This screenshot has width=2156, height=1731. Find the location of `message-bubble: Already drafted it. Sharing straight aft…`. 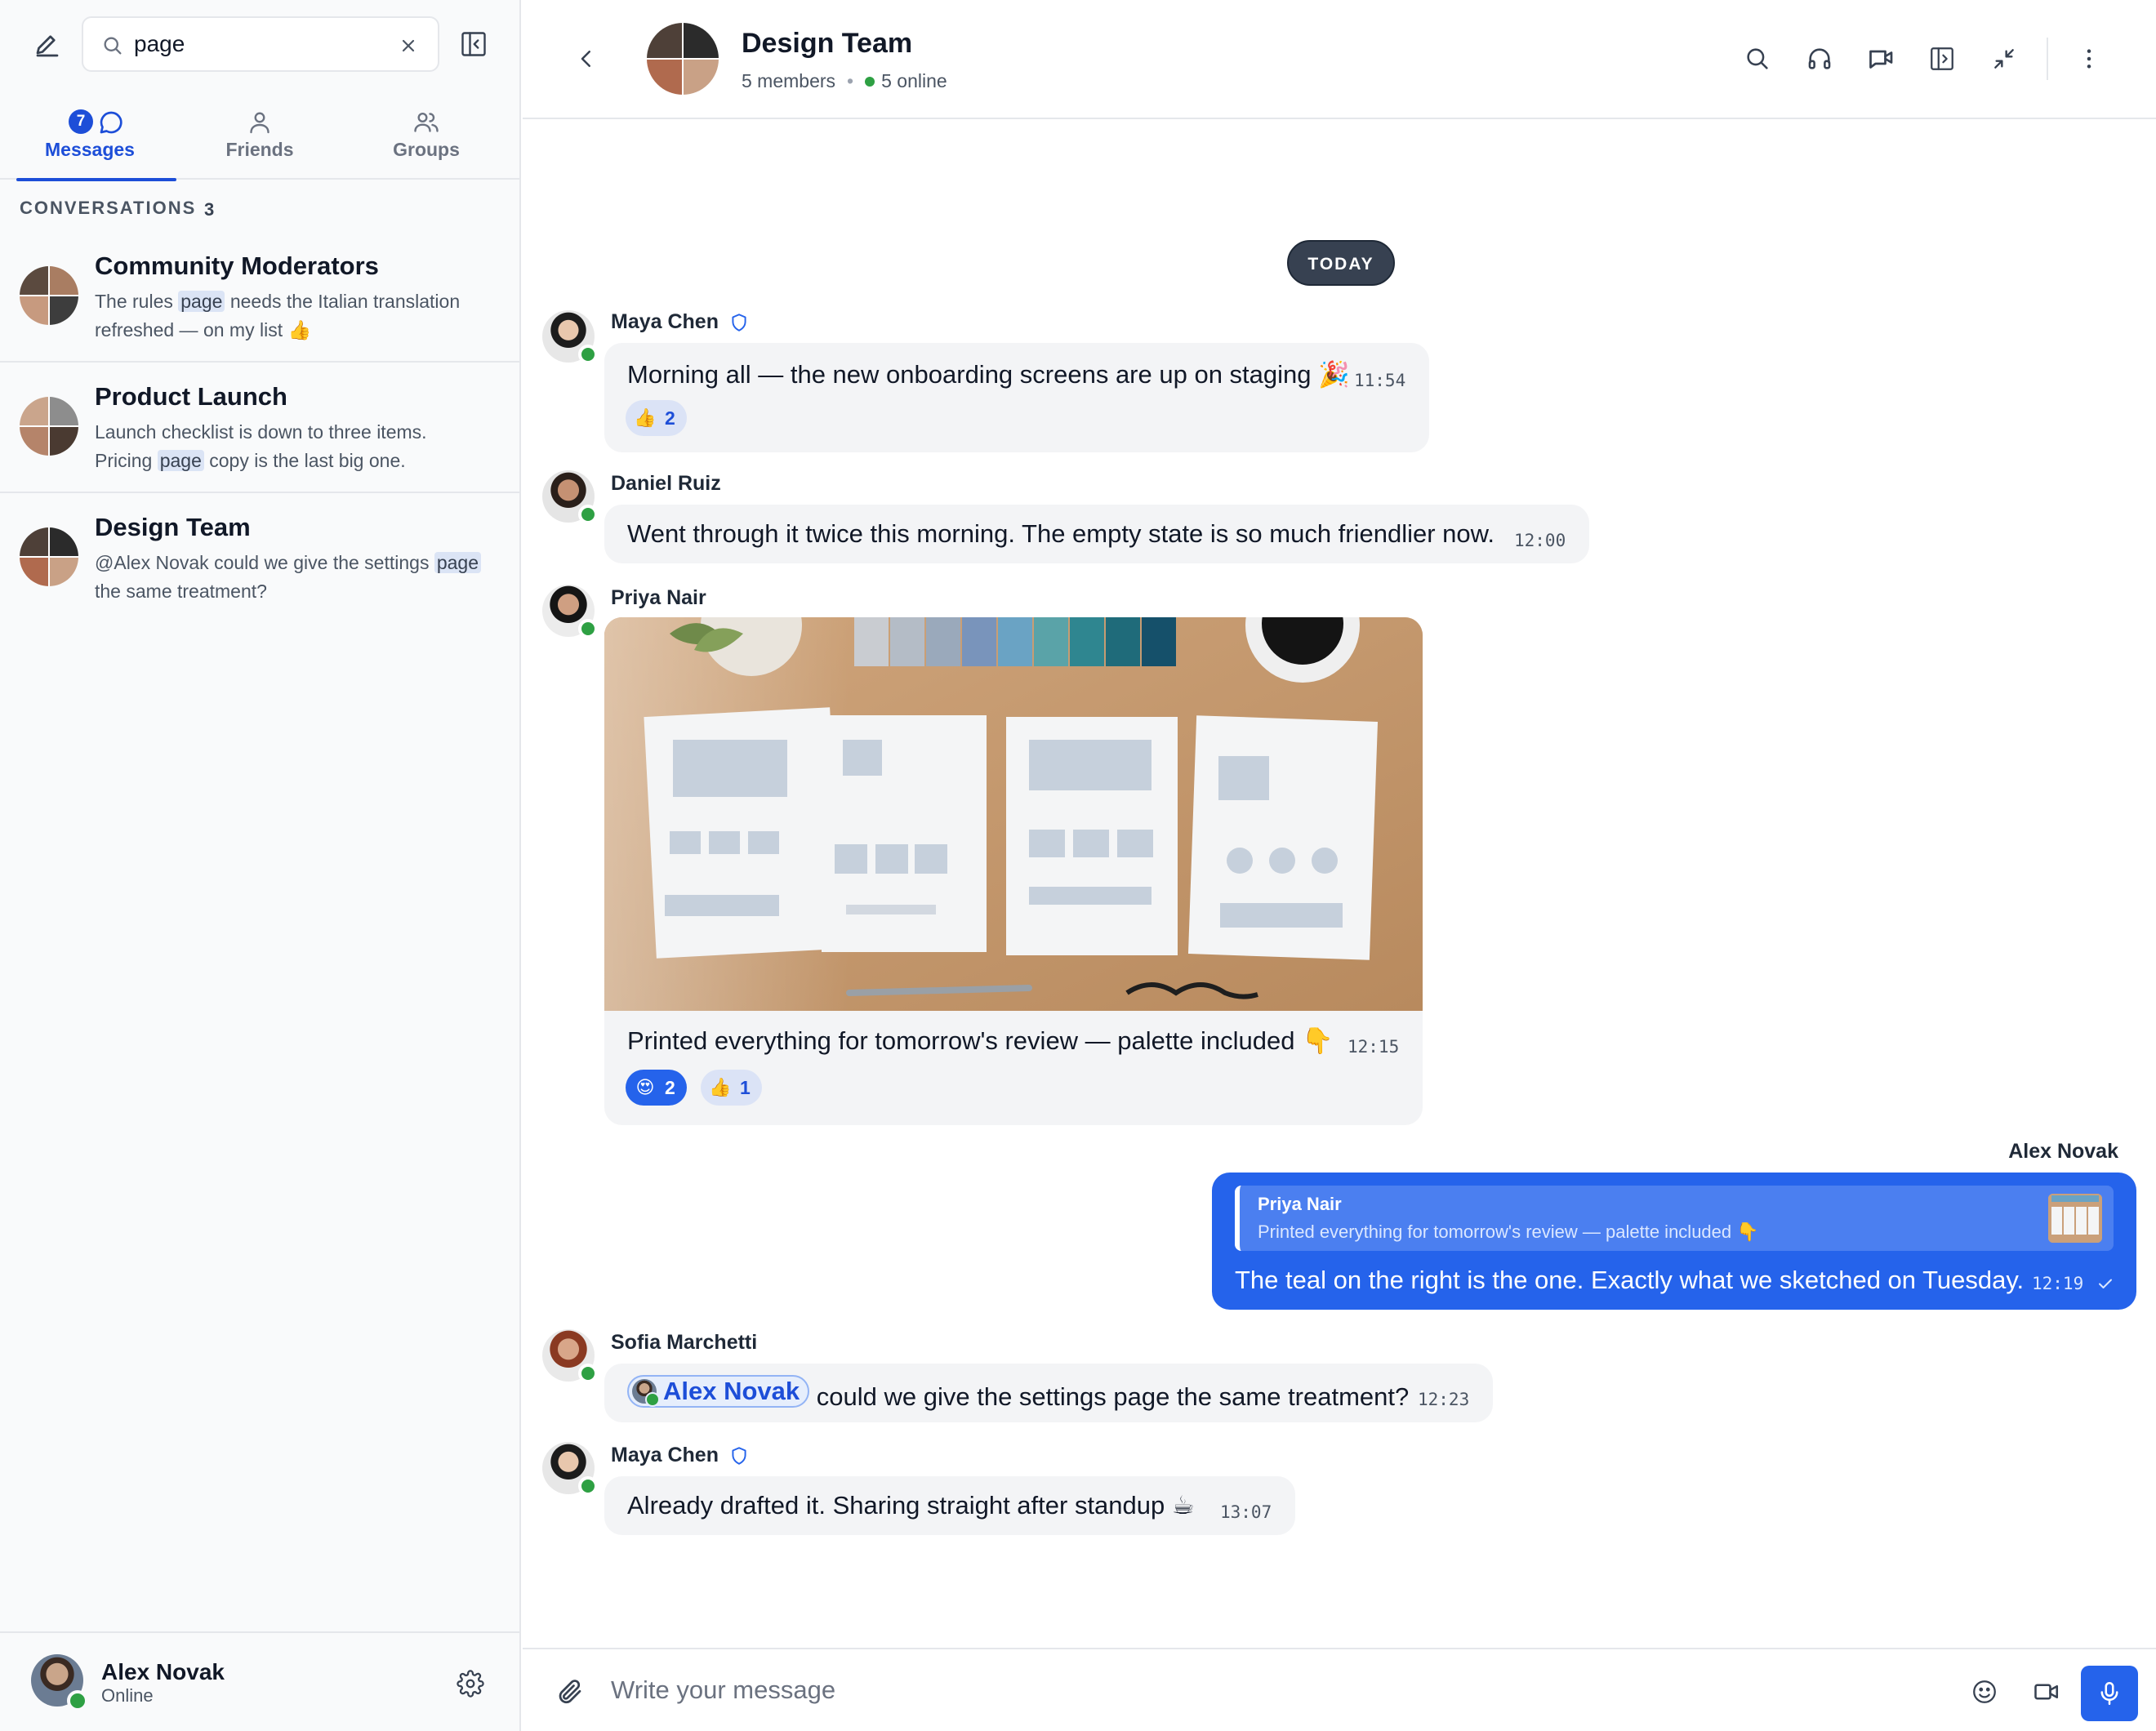

message-bubble: Already drafted it. Sharing straight aft… is located at coordinates (949, 1506).